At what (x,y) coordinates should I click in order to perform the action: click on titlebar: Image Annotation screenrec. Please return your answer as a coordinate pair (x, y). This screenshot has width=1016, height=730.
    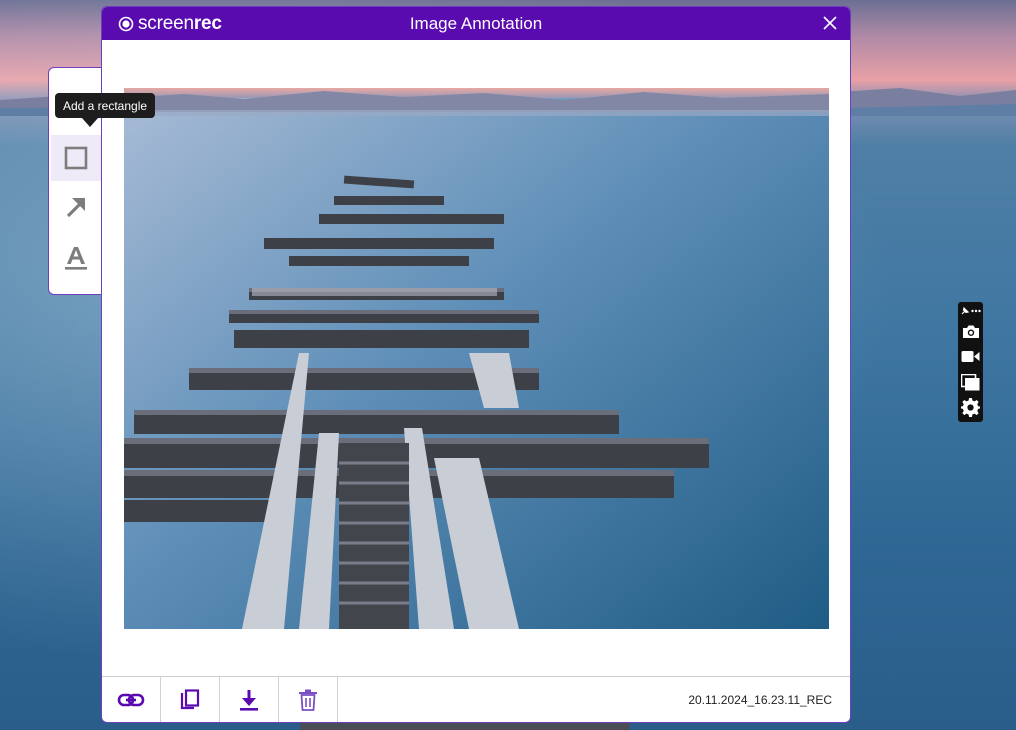
    Looking at the image, I should click on (476, 23).